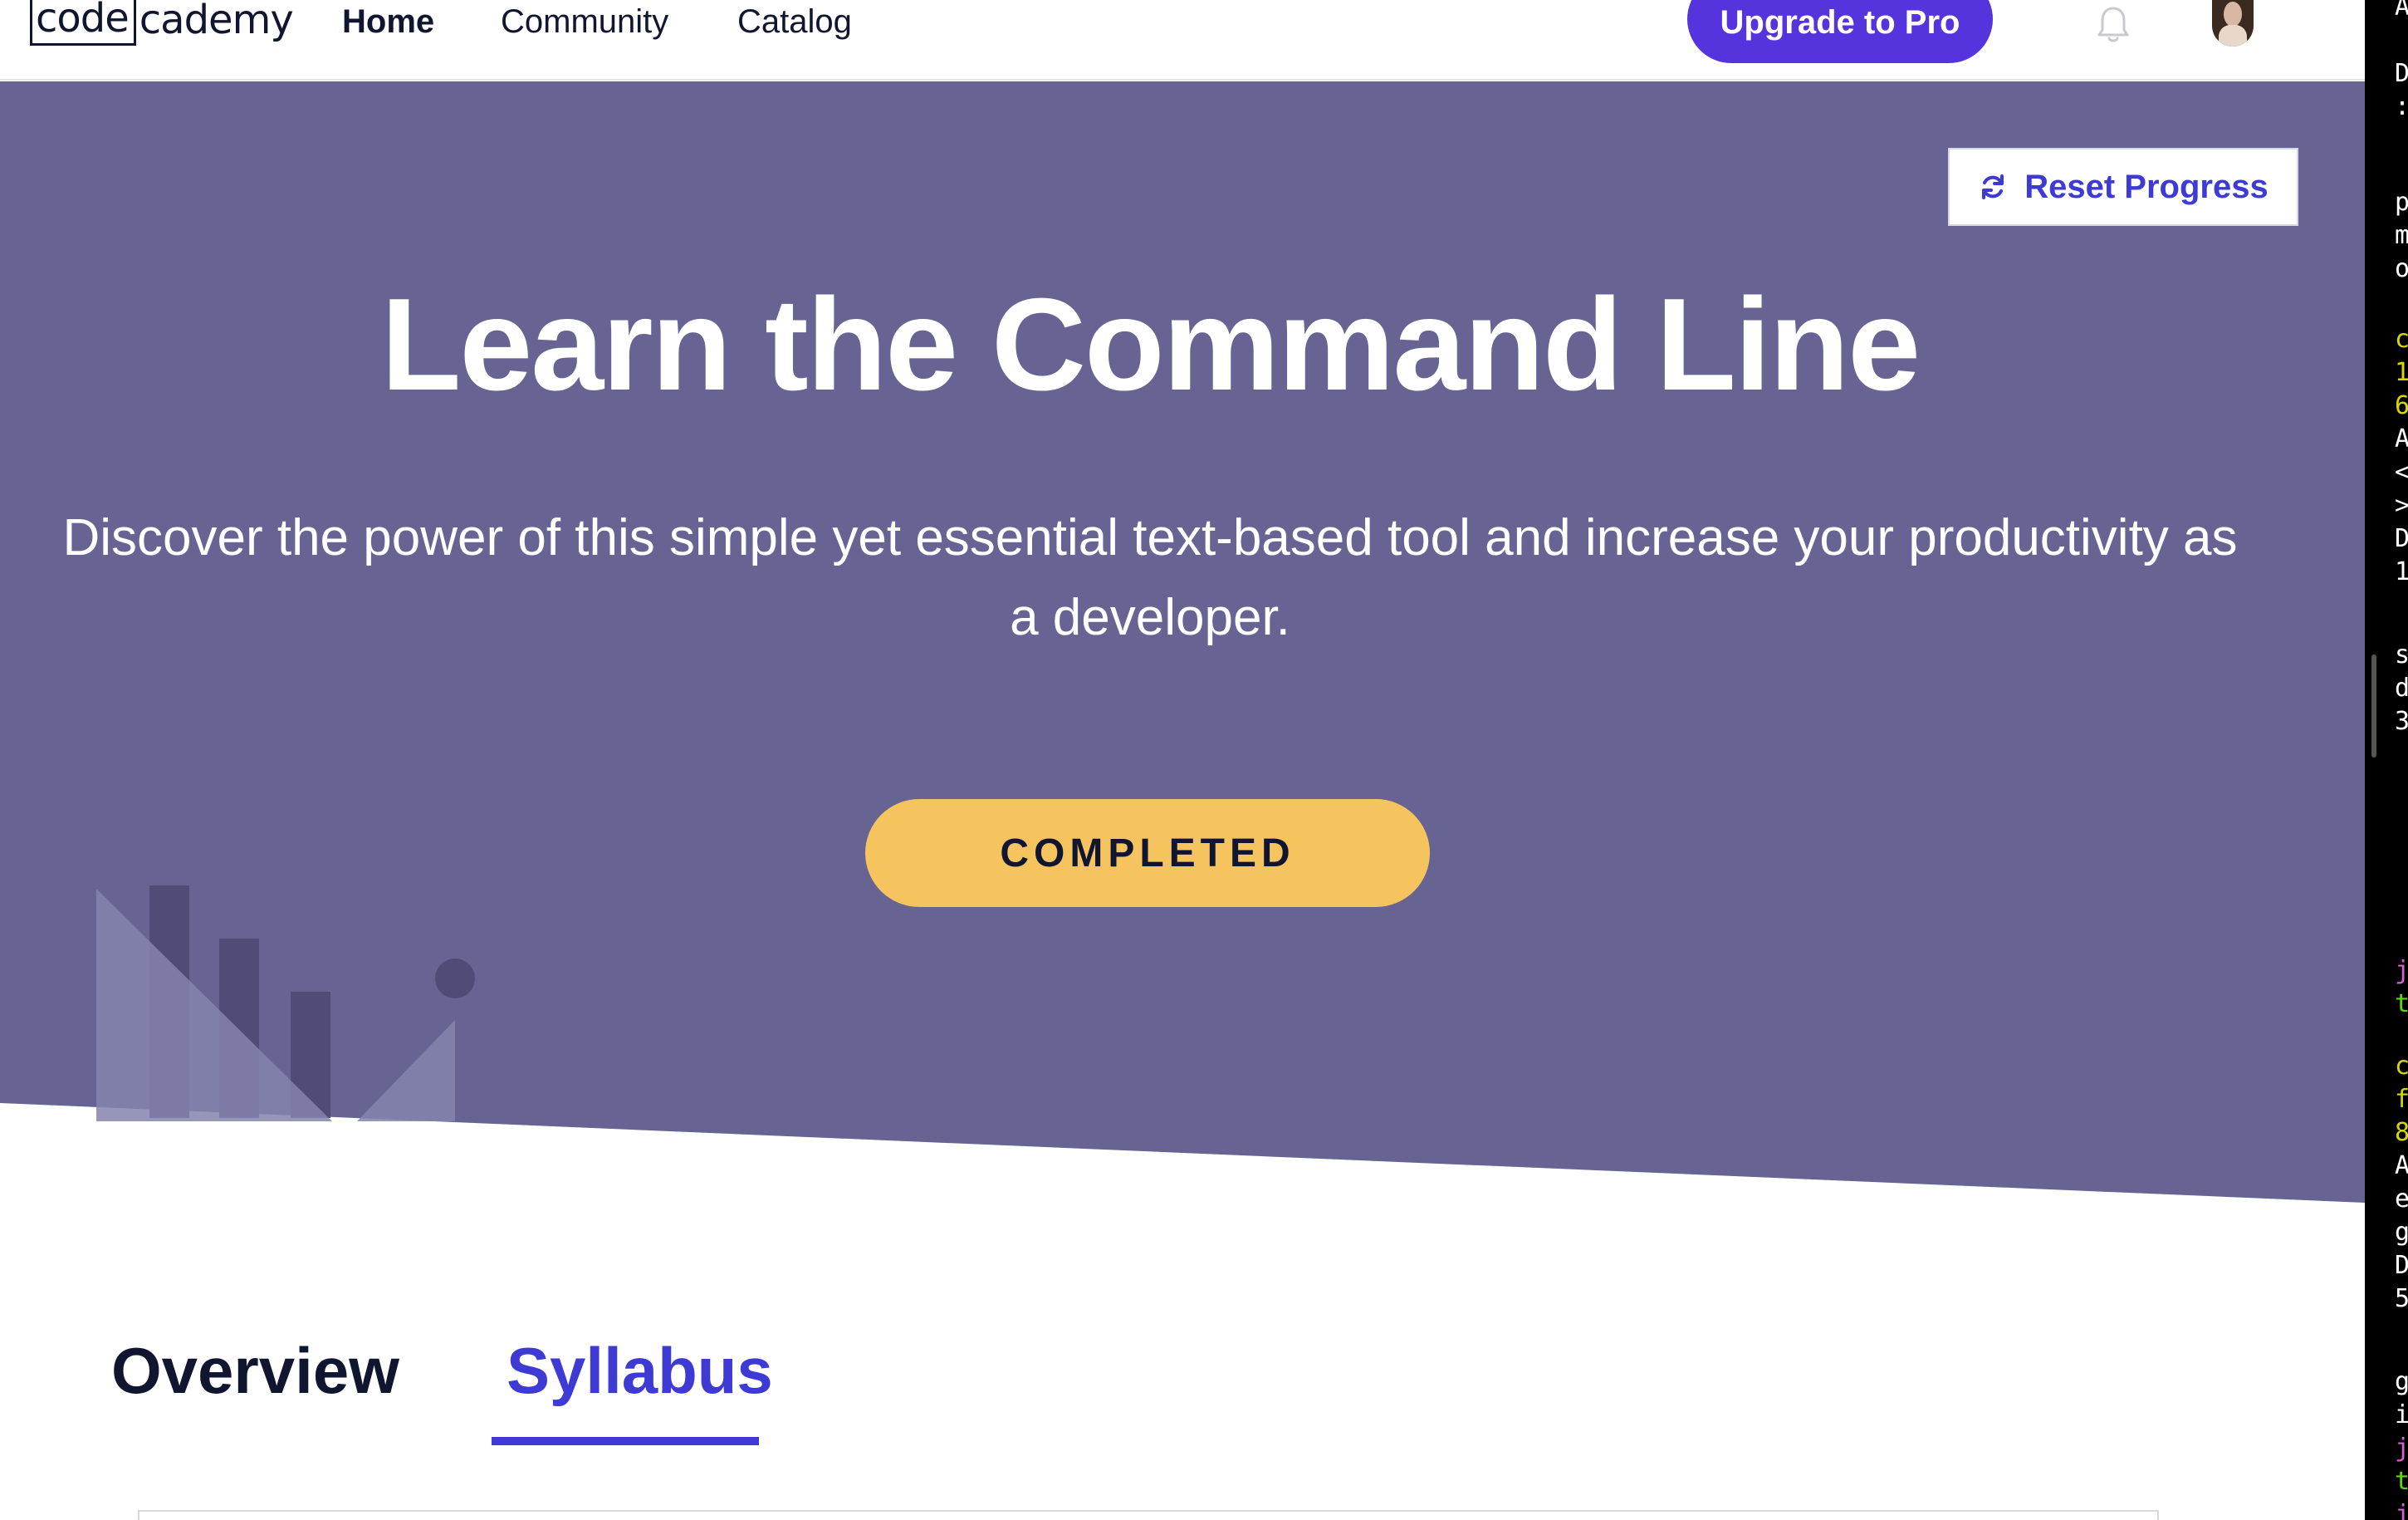 This screenshot has height=1520, width=2408. Describe the element at coordinates (1148, 1515) in the screenshot. I see `syllabus-content-card` at that location.